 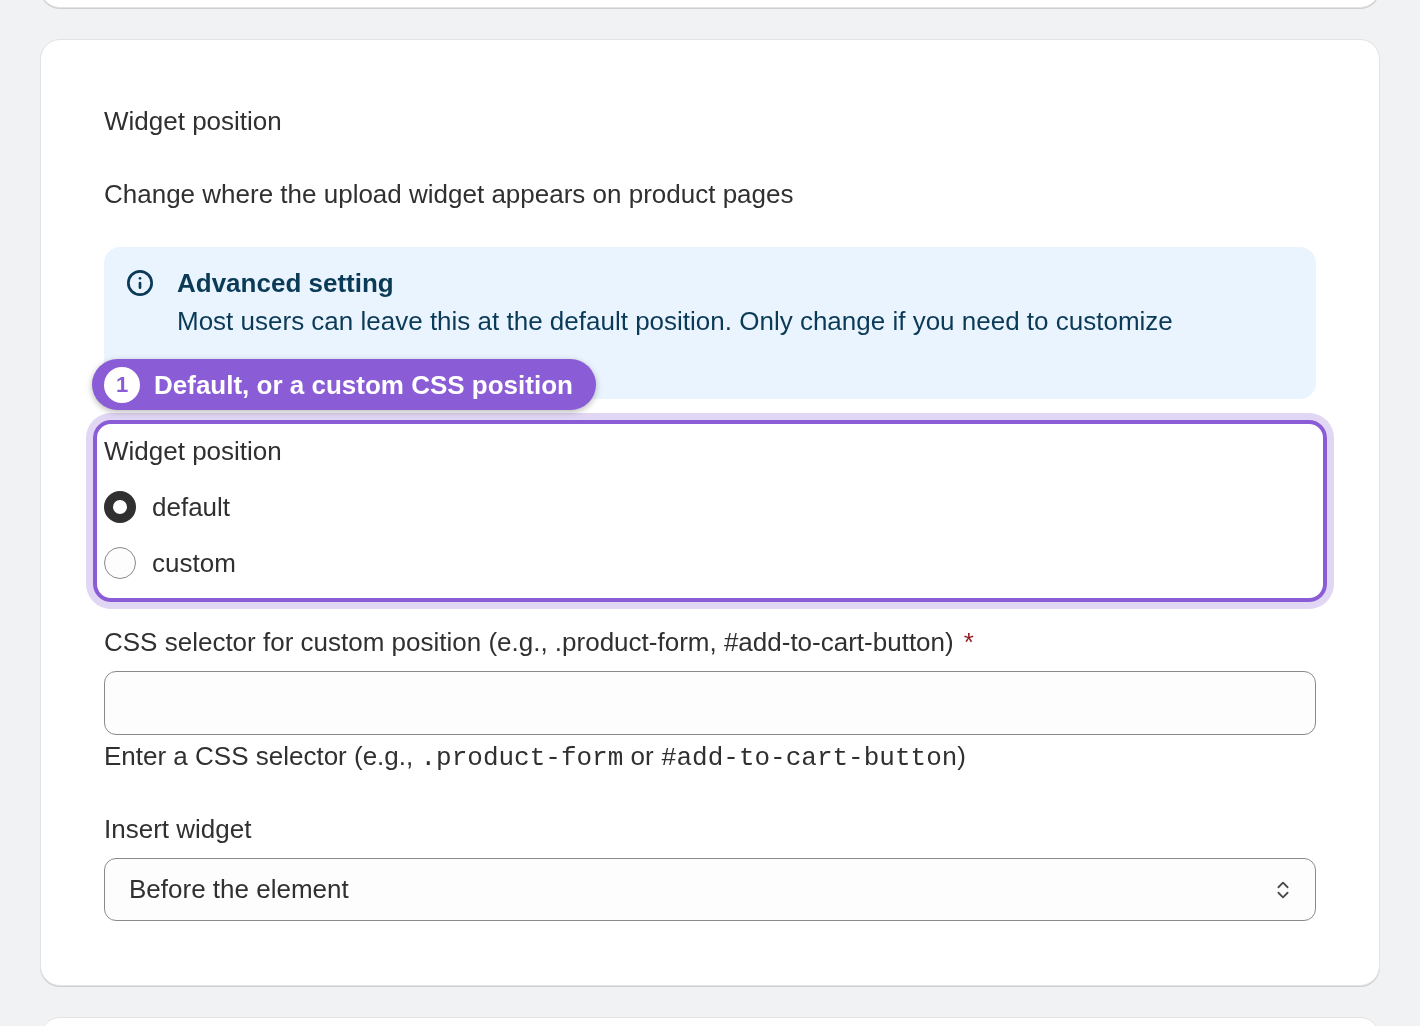 What do you see at coordinates (193, 451) in the screenshot?
I see `group-label: Widget position` at bounding box center [193, 451].